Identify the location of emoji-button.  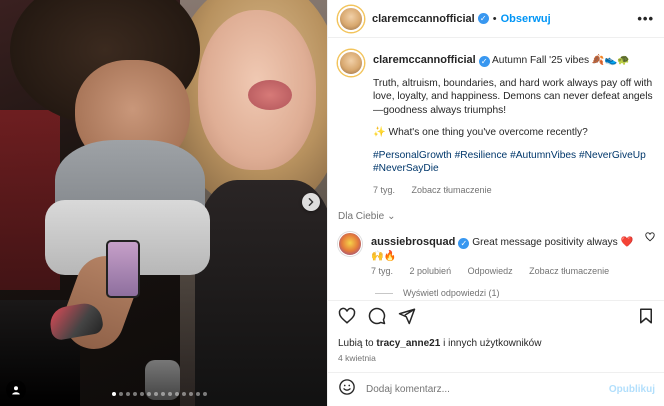
(347, 389).